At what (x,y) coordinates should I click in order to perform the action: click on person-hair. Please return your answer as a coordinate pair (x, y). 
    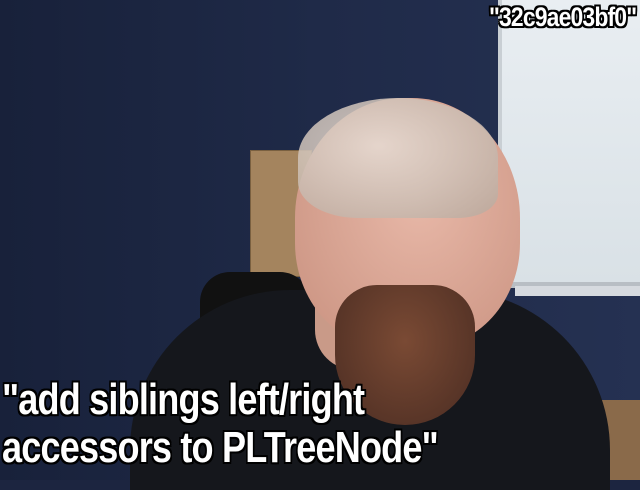
    Looking at the image, I should click on (398, 158).